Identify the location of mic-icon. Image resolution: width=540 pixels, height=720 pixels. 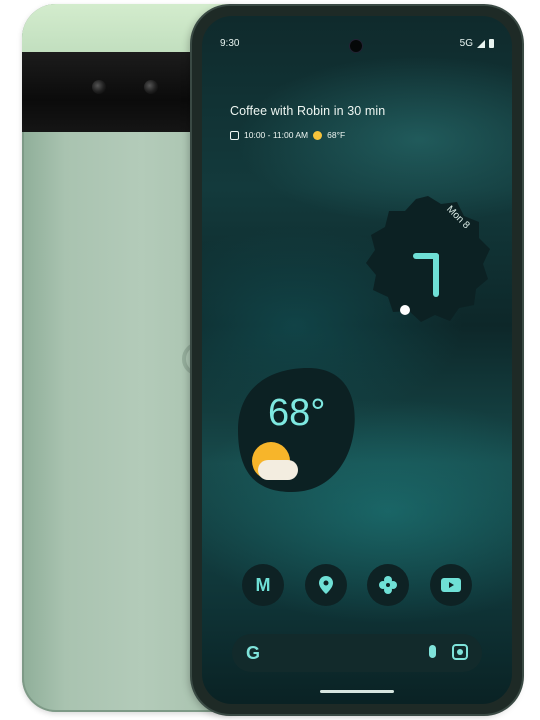
(432, 651).